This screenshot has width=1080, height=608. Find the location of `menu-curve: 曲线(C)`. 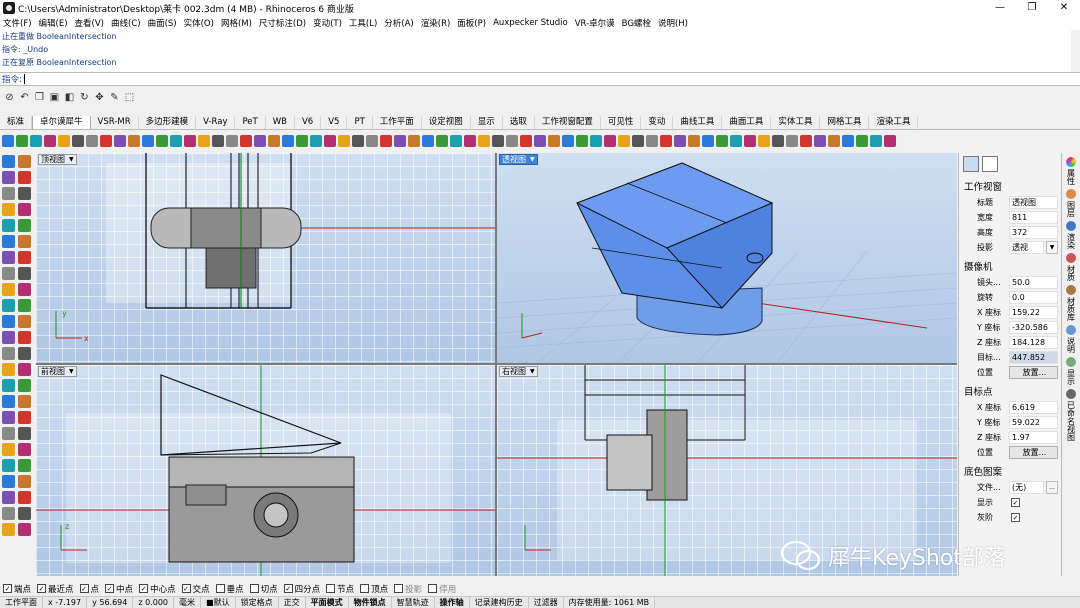

menu-curve: 曲线(C) is located at coordinates (126, 23).